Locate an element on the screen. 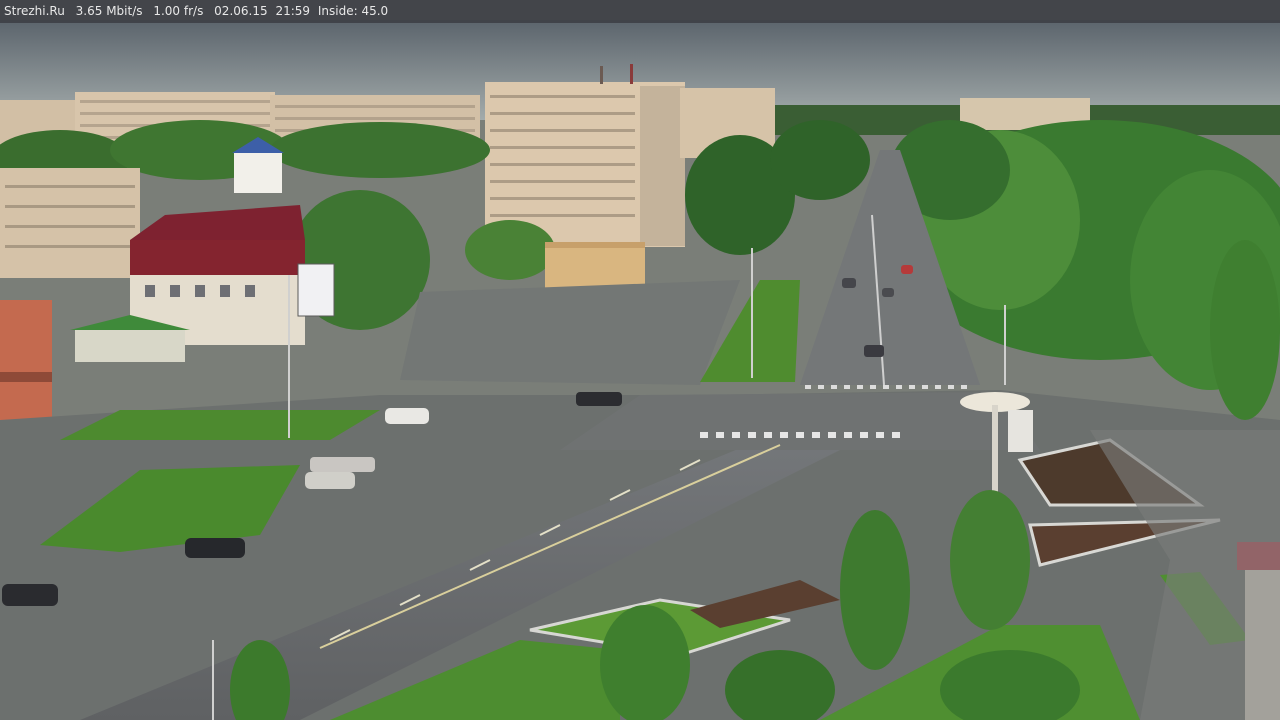  bitrate-label: 3.65 Mbit/s is located at coordinates (109, 11).